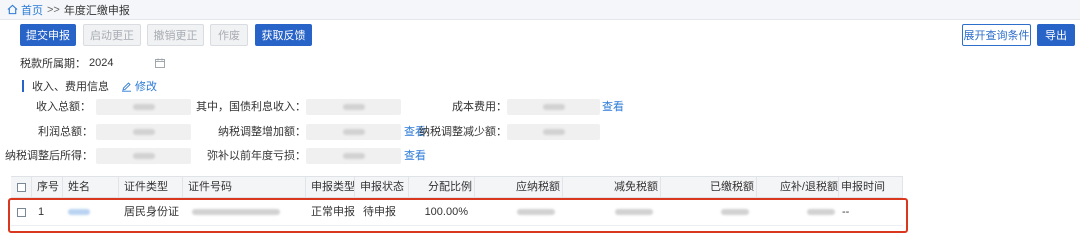 This screenshot has width=1080, height=248. Describe the element at coordinates (732, 187) in the screenshot. I see `column-header-tax-paid: 已缴税额` at that location.